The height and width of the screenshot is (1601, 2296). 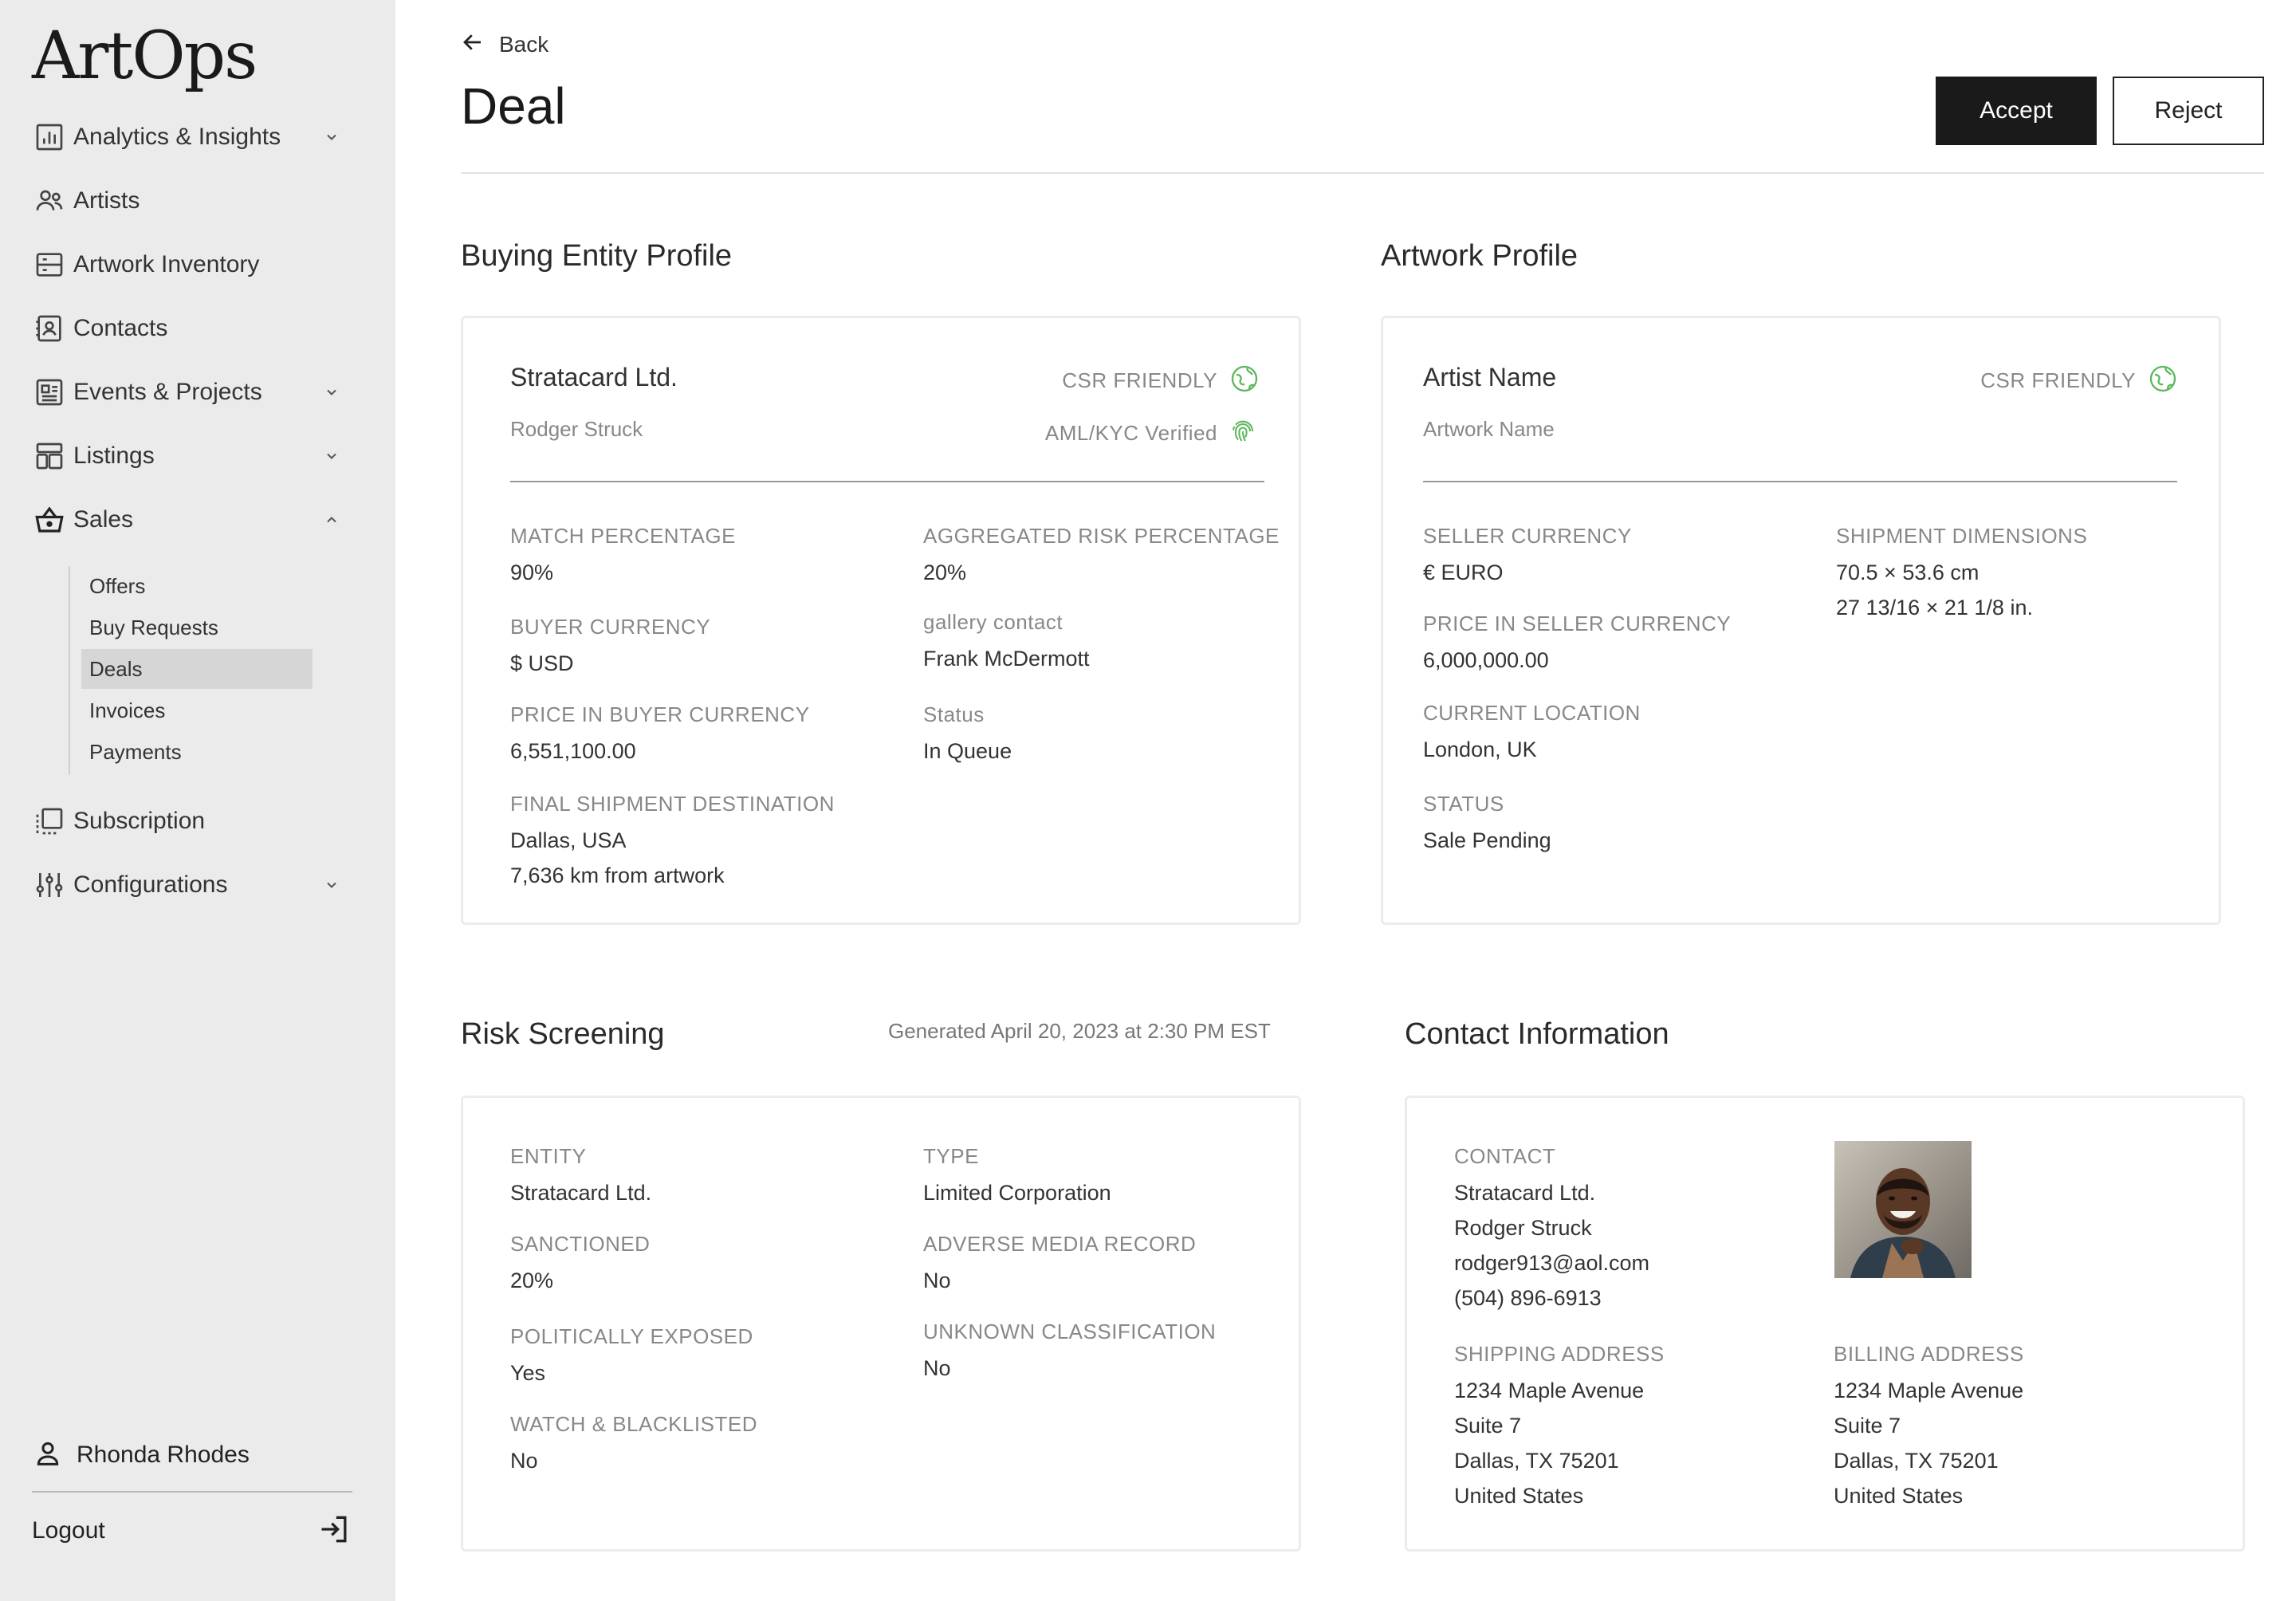 I want to click on entity-contact: Rodger Struck, so click(x=576, y=429).